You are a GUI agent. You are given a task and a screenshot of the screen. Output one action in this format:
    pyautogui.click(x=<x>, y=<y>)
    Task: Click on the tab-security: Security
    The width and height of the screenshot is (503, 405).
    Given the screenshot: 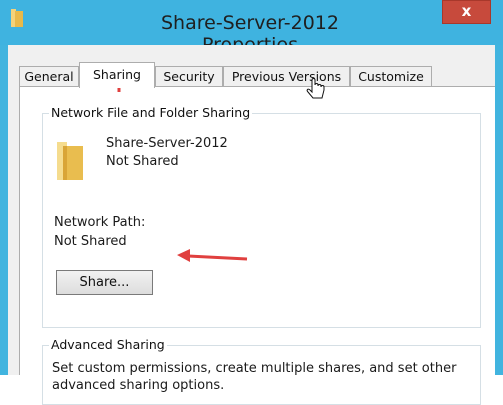 What is the action you would take?
    pyautogui.click(x=189, y=76)
    